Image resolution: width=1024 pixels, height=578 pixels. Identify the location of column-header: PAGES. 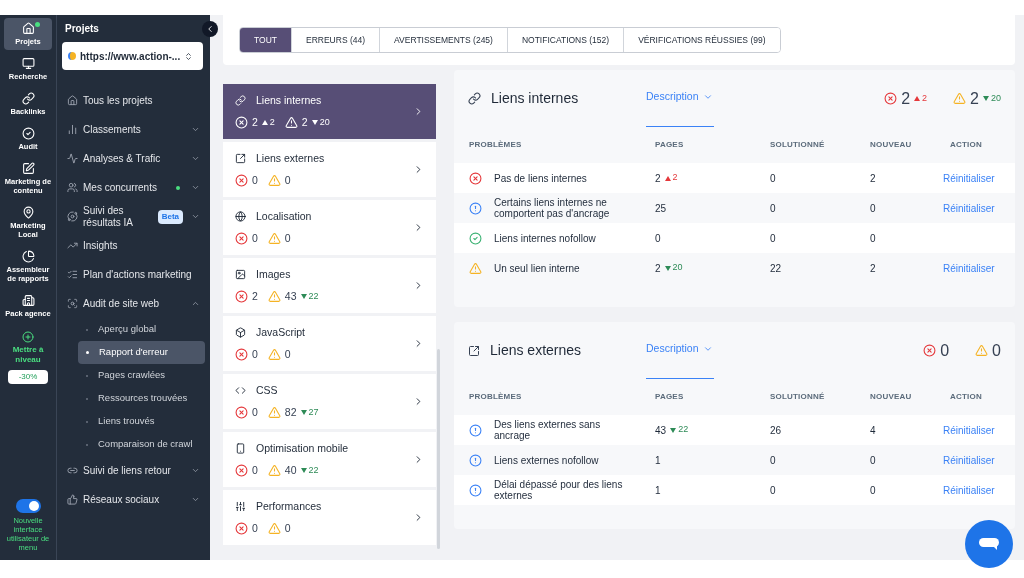
(669, 397).